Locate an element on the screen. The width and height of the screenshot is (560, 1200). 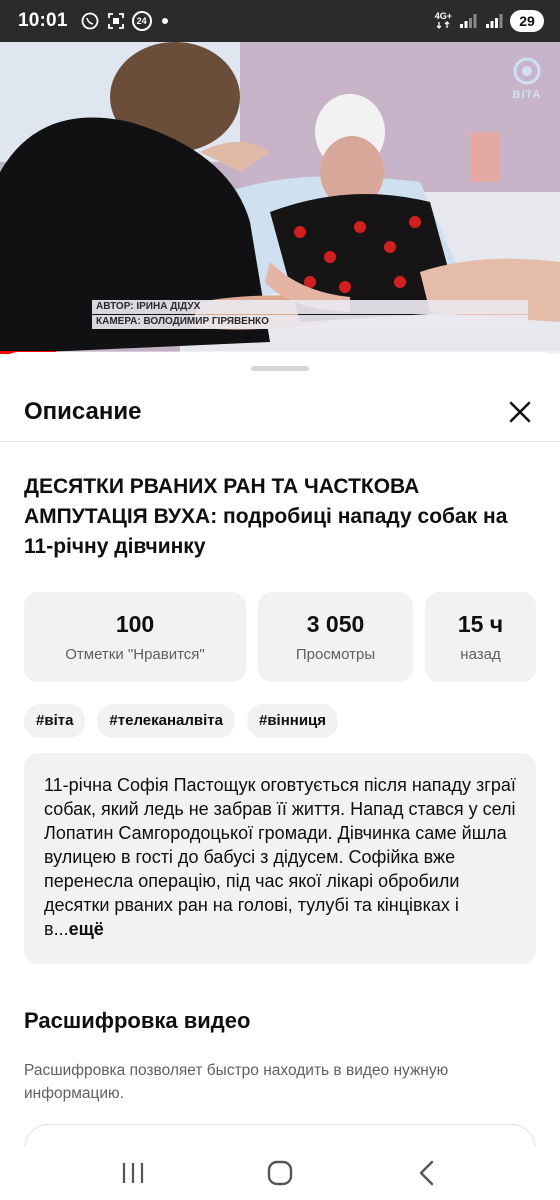
viber-icon is located at coordinates (90, 21).